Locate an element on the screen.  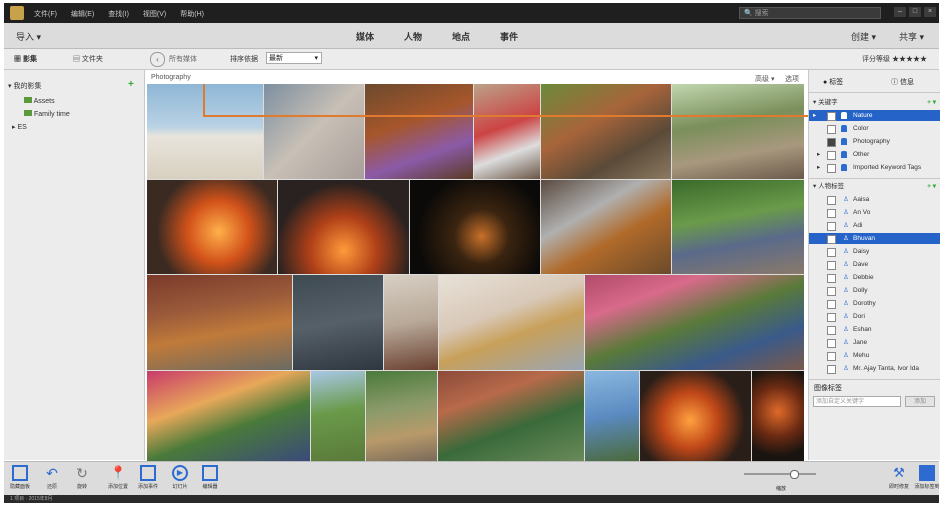
keyword-row-other: ▸ Other is located at coordinates (874, 154).